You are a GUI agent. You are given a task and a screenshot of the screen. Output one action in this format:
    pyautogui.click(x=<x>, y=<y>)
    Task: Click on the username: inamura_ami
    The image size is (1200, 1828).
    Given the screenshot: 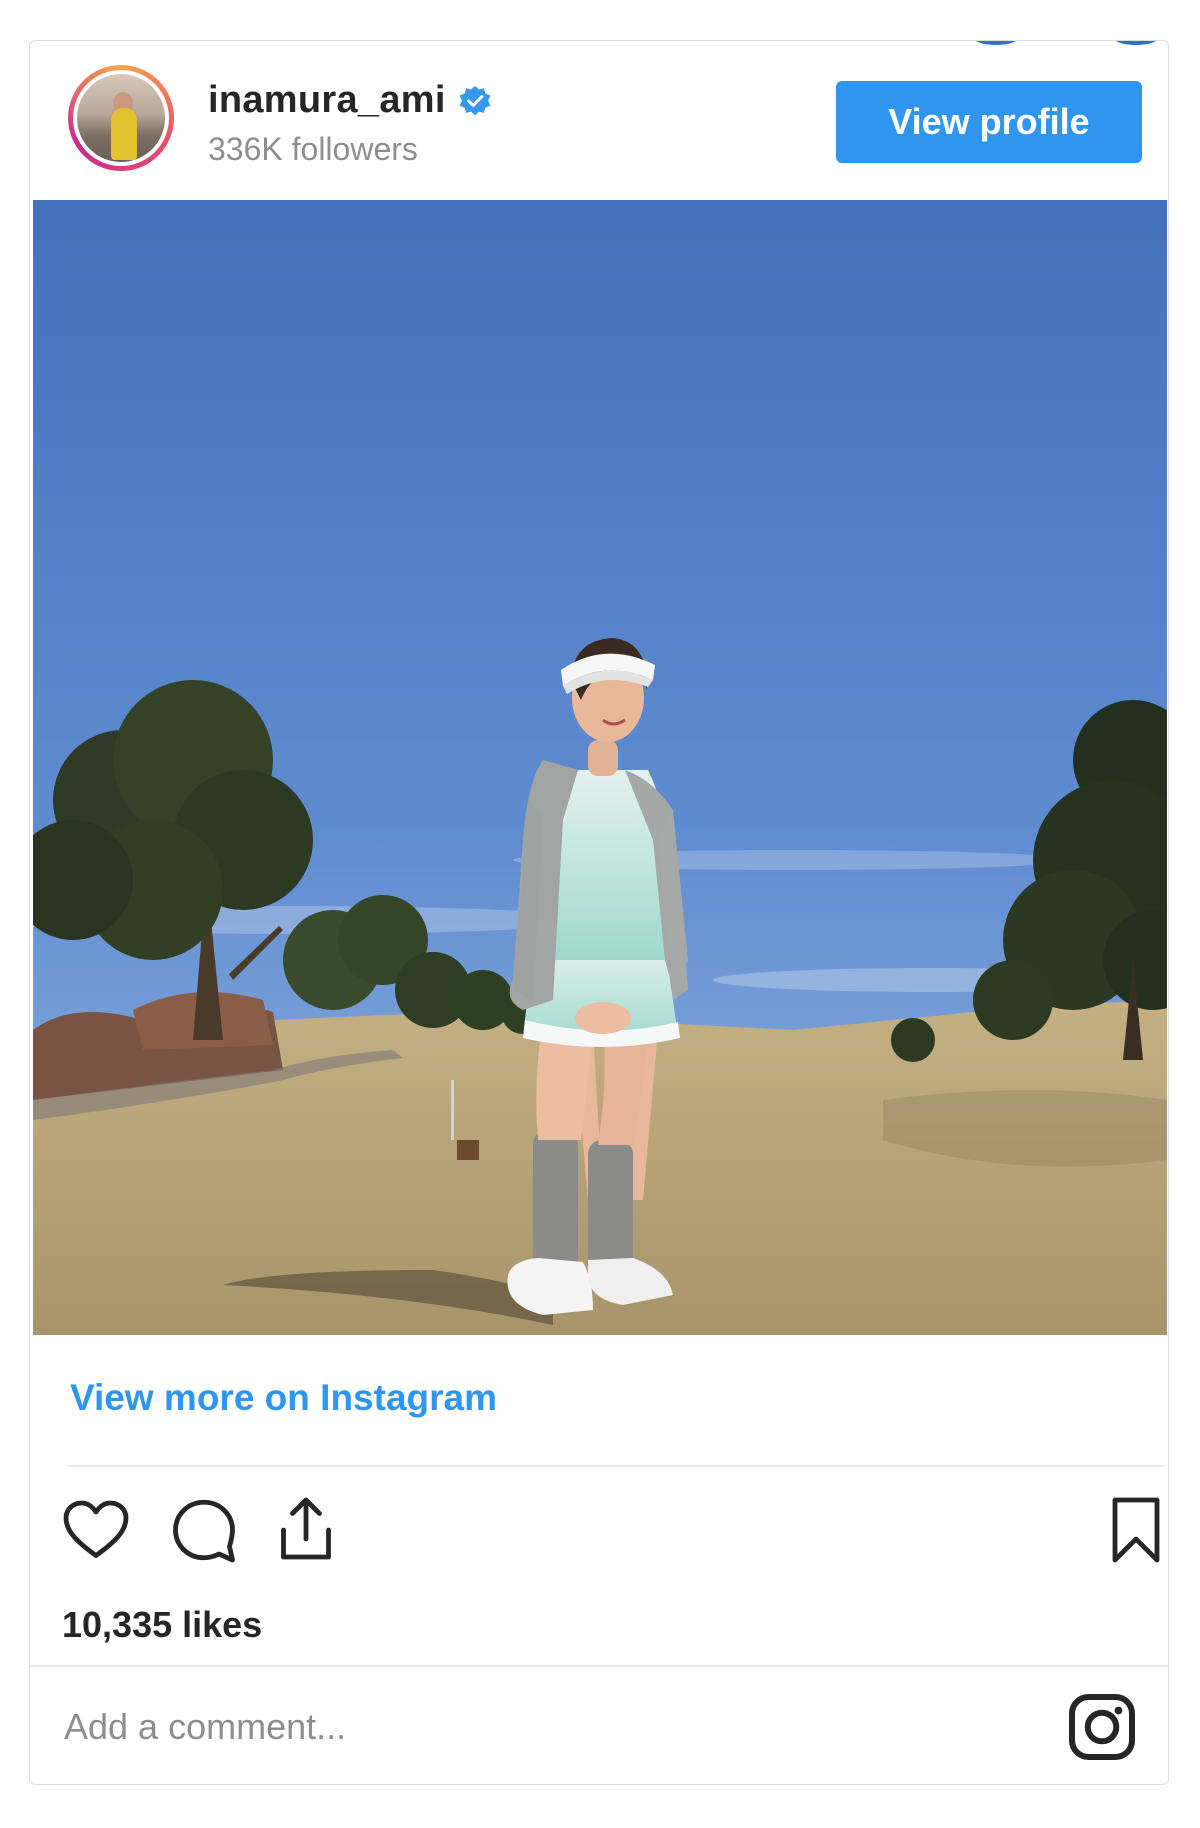 What is the action you would take?
    pyautogui.click(x=327, y=100)
    